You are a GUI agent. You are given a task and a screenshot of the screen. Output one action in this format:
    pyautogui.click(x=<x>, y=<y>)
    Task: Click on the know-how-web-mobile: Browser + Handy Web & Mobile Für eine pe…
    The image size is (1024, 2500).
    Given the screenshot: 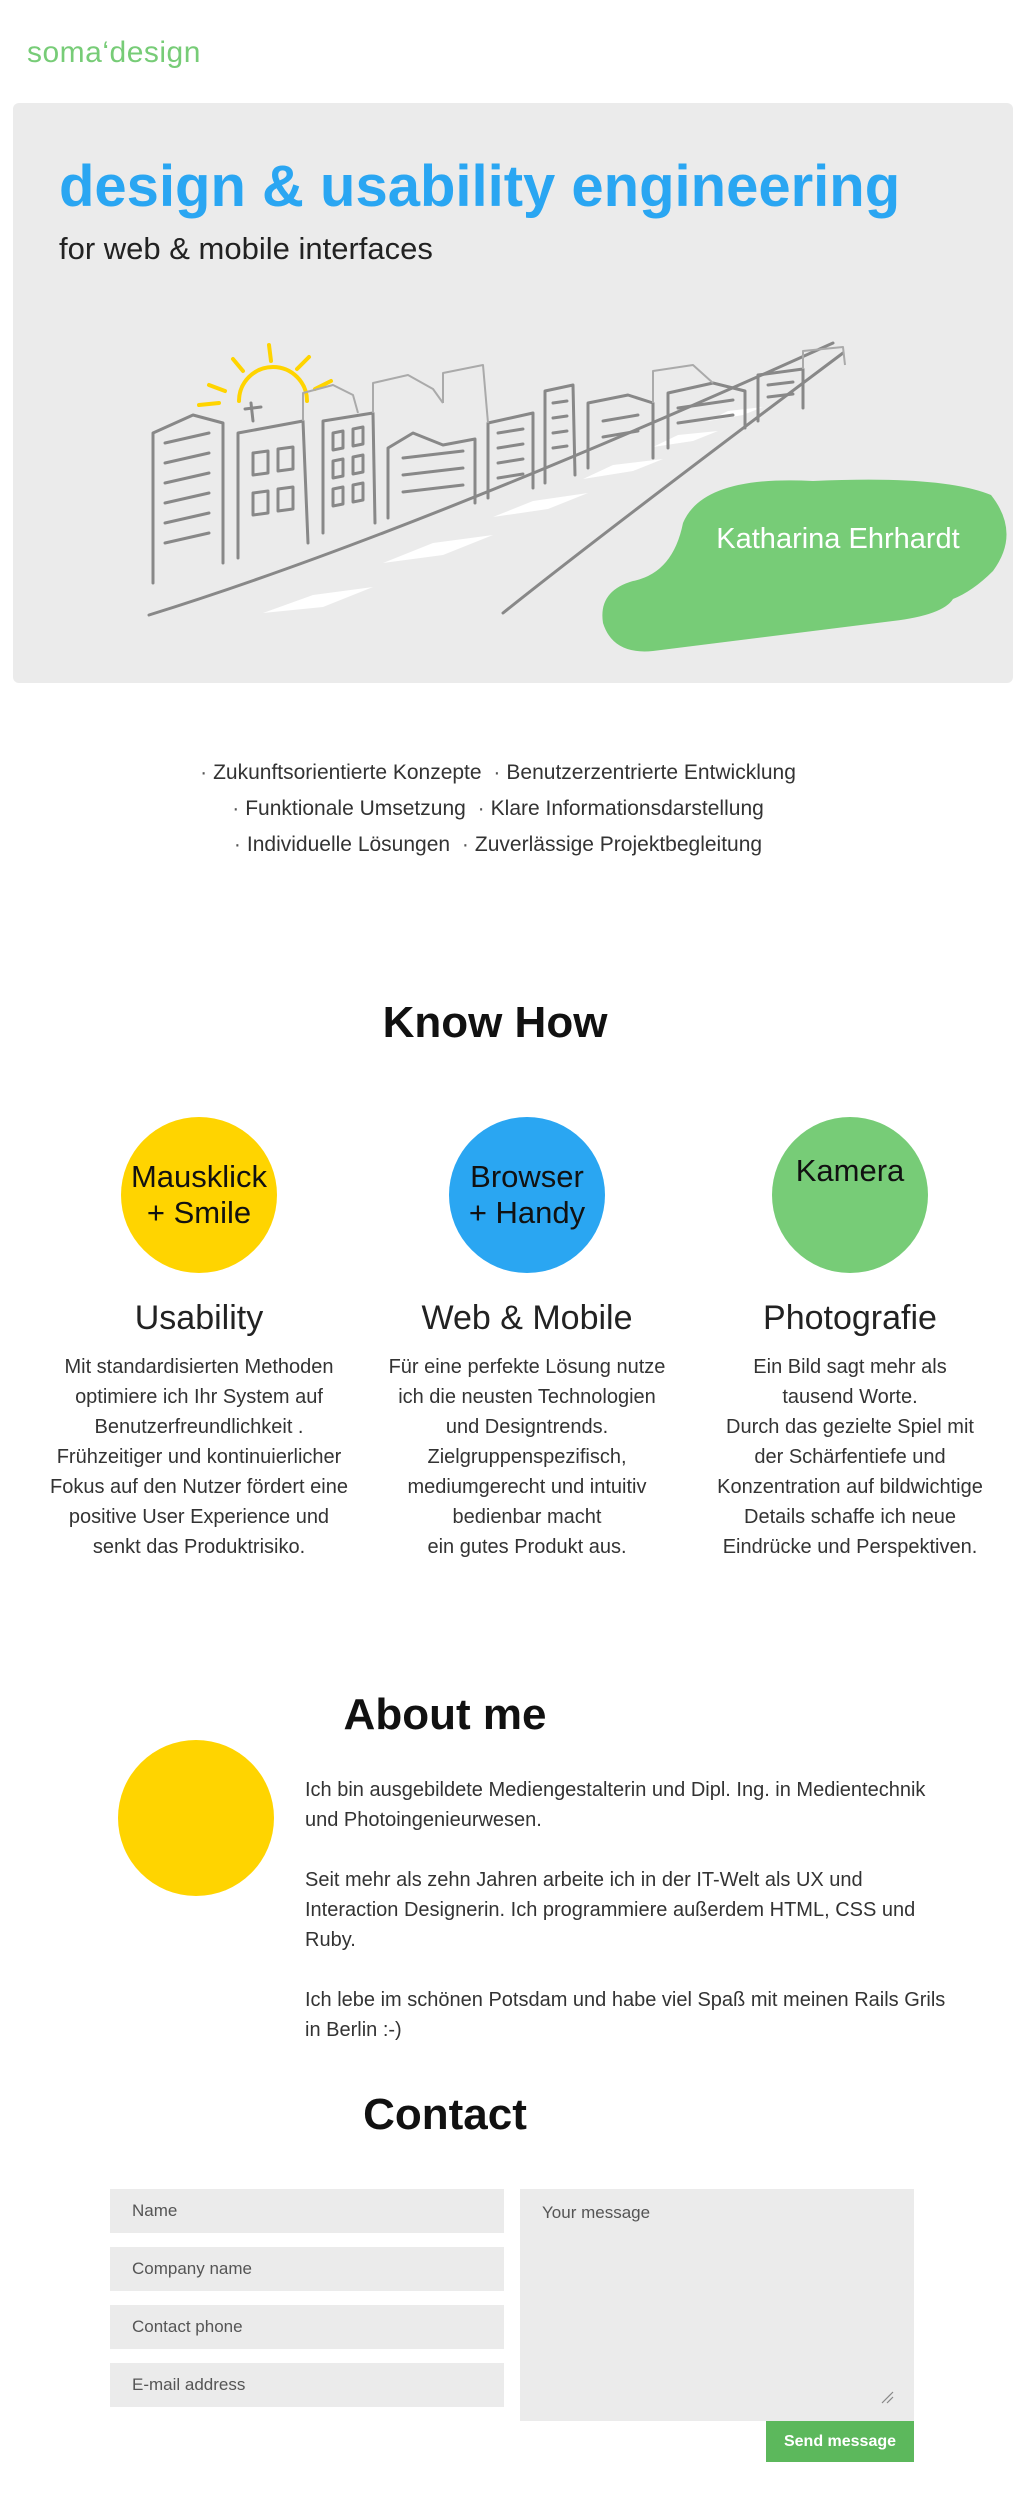 What is the action you would take?
    pyautogui.click(x=527, y=1339)
    